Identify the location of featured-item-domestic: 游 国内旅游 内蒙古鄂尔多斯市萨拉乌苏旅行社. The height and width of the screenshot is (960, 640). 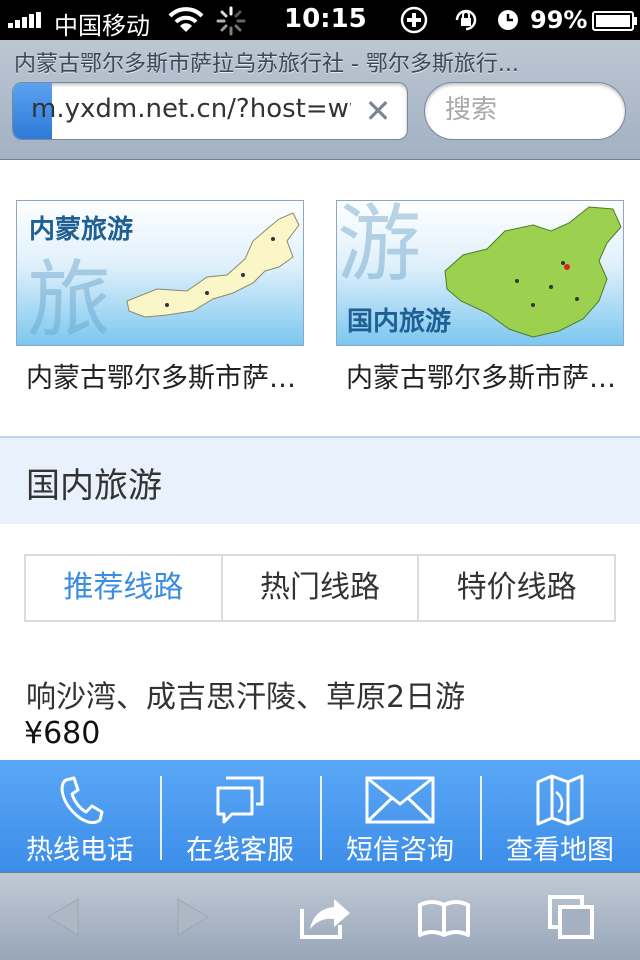
(480, 297).